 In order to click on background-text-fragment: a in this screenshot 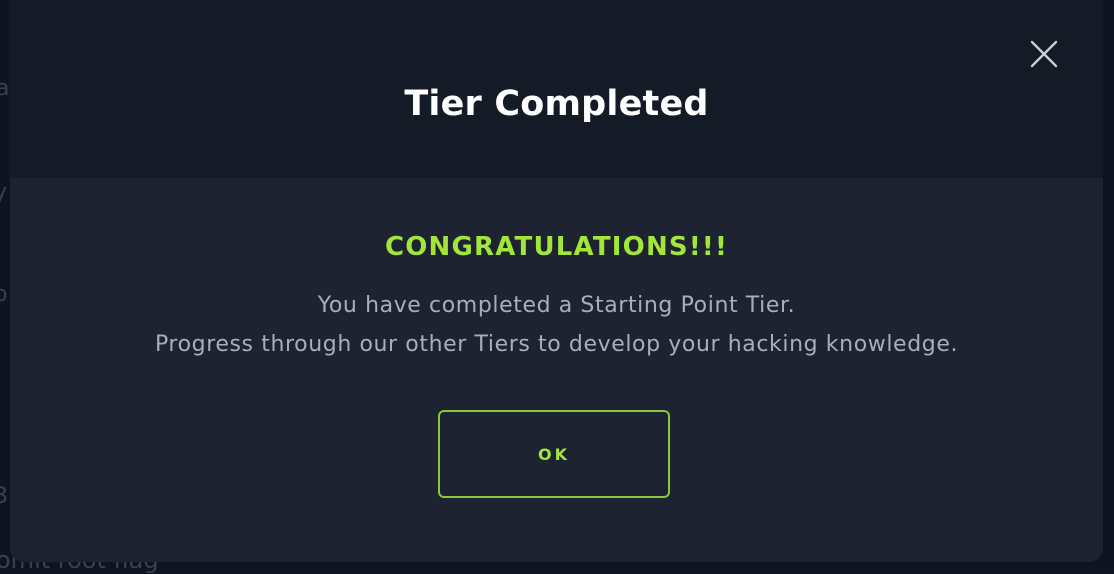, I will do `click(5, 88)`.